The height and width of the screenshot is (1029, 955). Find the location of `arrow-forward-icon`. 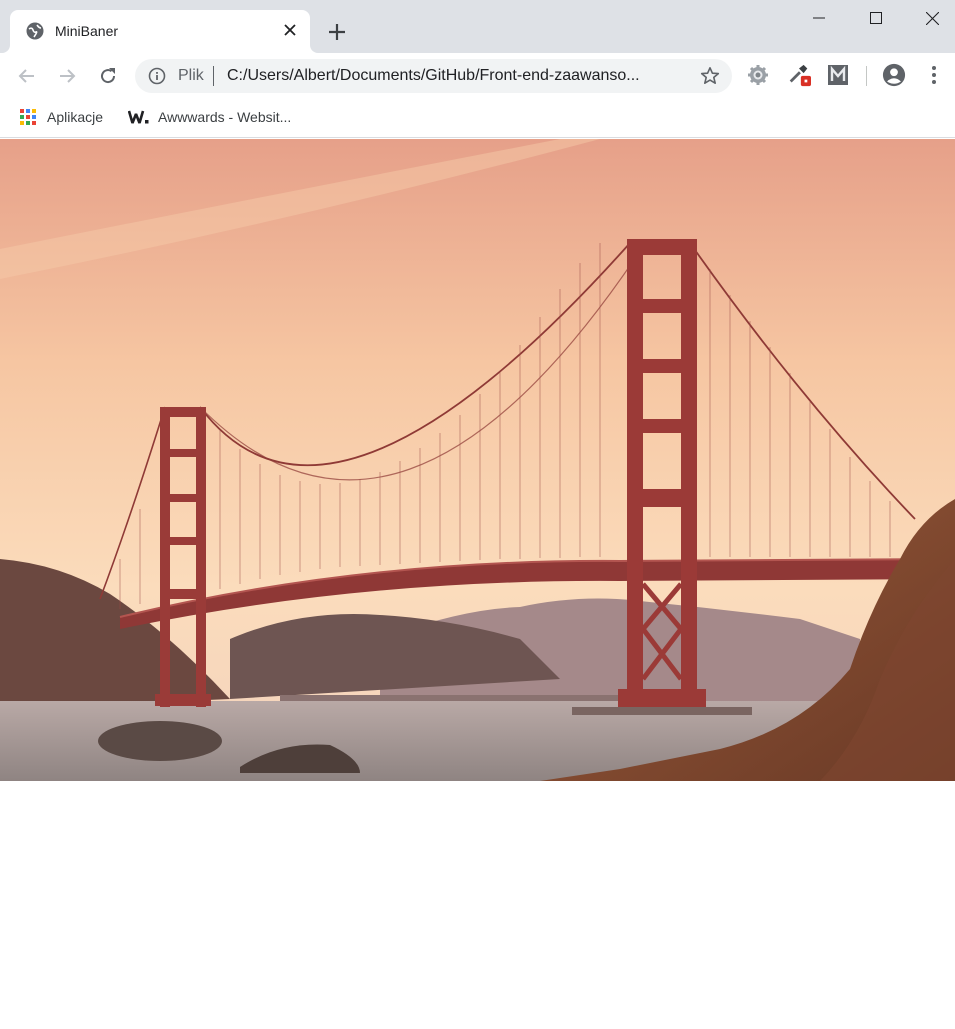

arrow-forward-icon is located at coordinates (68, 76).